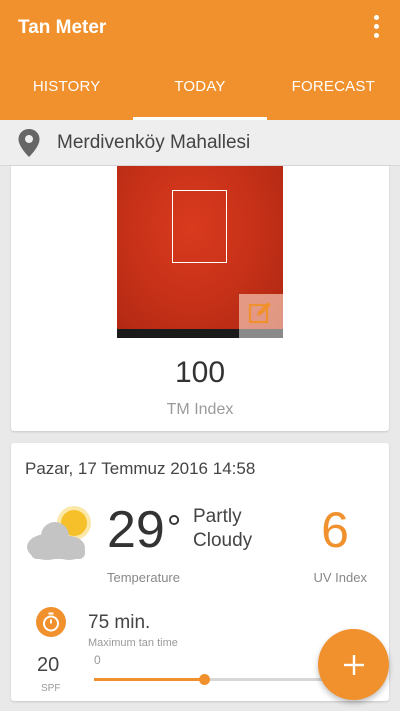 The width and height of the screenshot is (400, 711). I want to click on app-title: Tan Meter, so click(62, 27).